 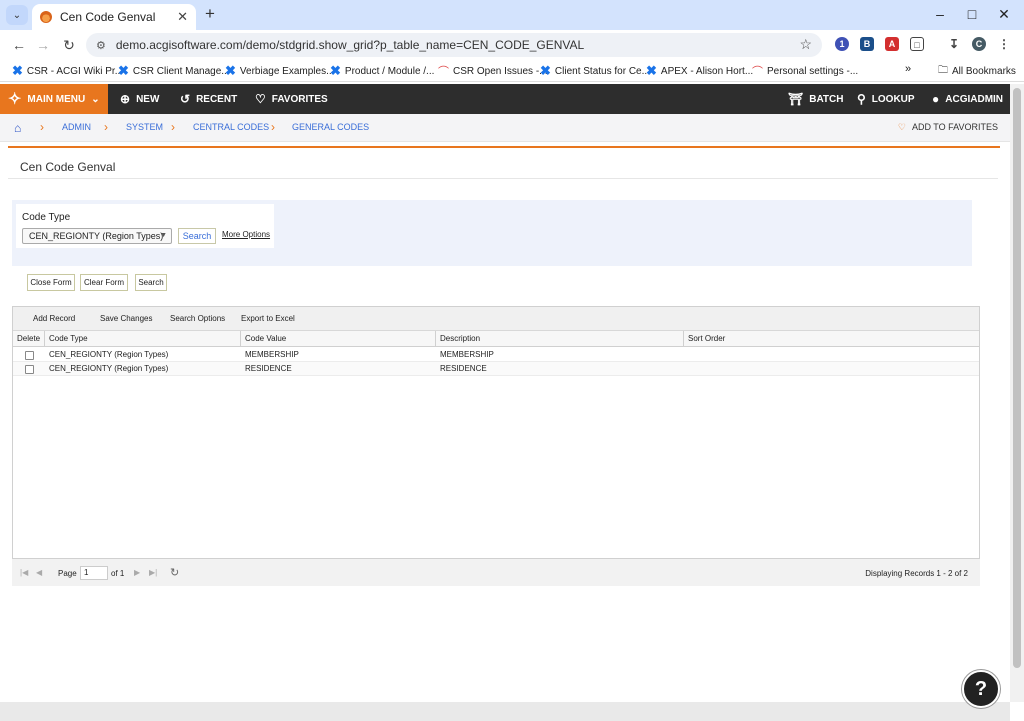 What do you see at coordinates (757, 72) in the screenshot?
I see `apex-icon: ⌒` at bounding box center [757, 72].